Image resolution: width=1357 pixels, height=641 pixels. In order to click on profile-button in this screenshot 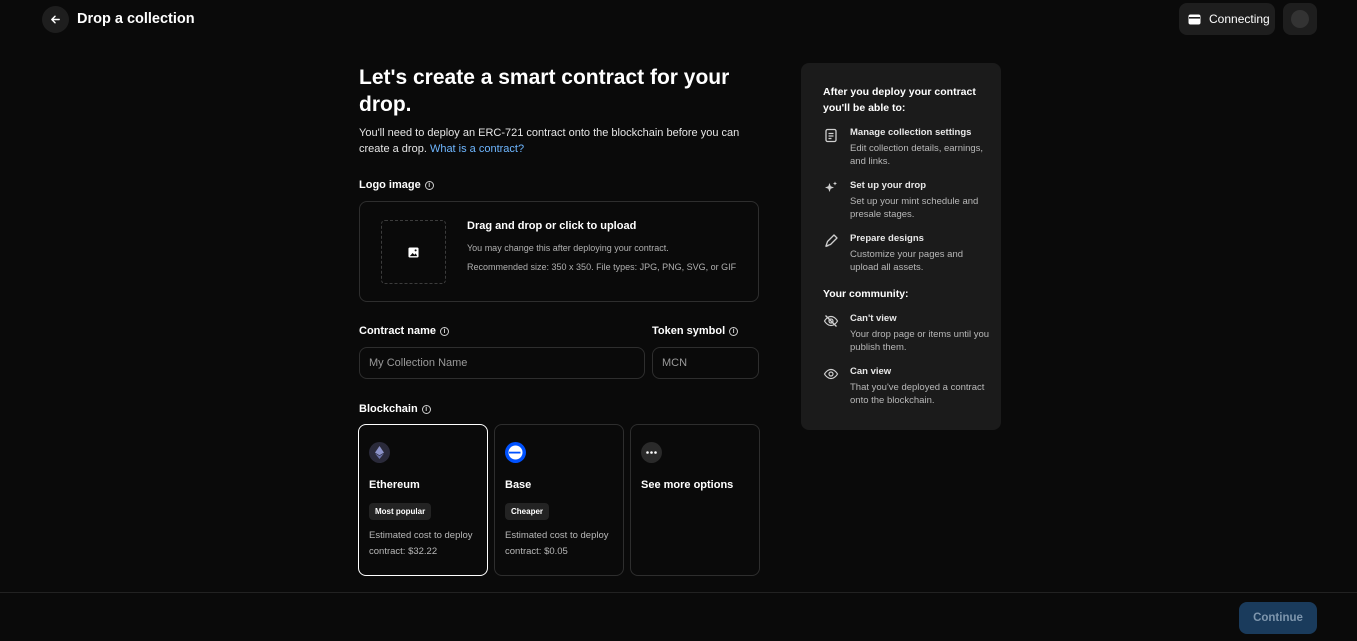, I will do `click(1300, 19)`.